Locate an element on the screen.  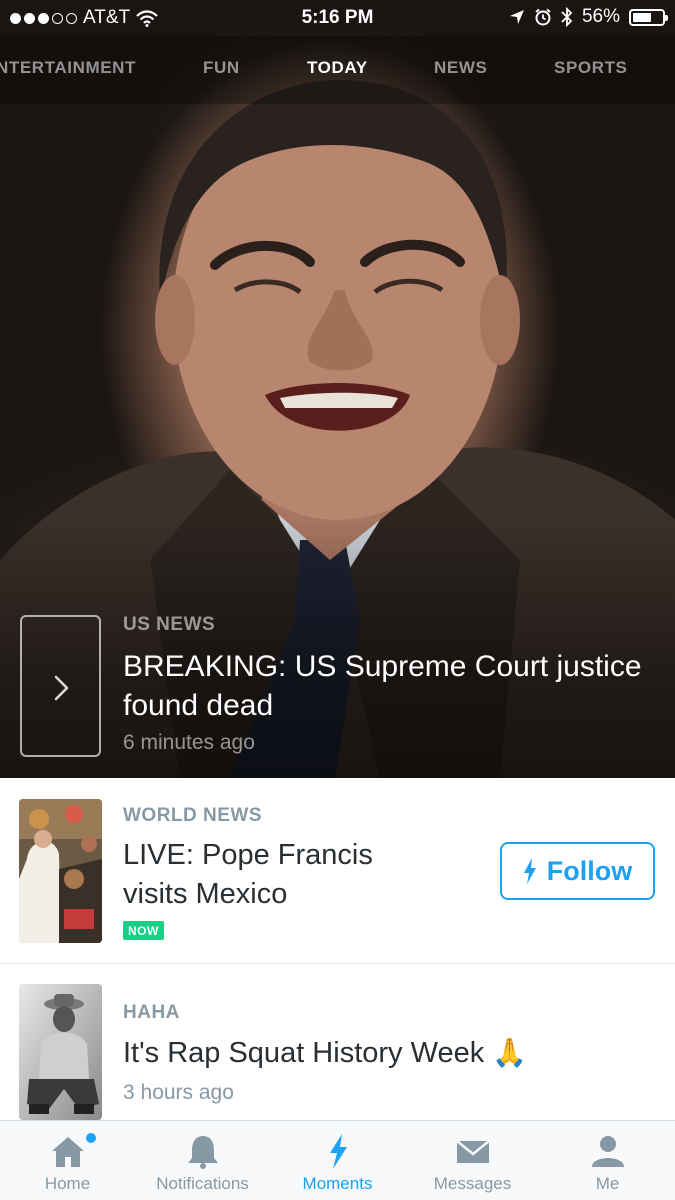
hero-category: US NEWS is located at coordinates (169, 624).